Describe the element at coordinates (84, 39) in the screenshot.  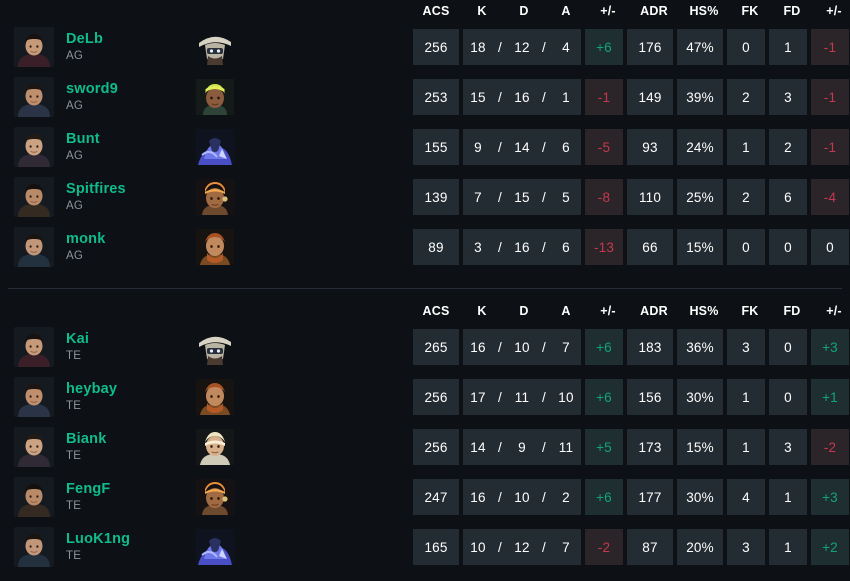
I see `player-name: DeLb` at that location.